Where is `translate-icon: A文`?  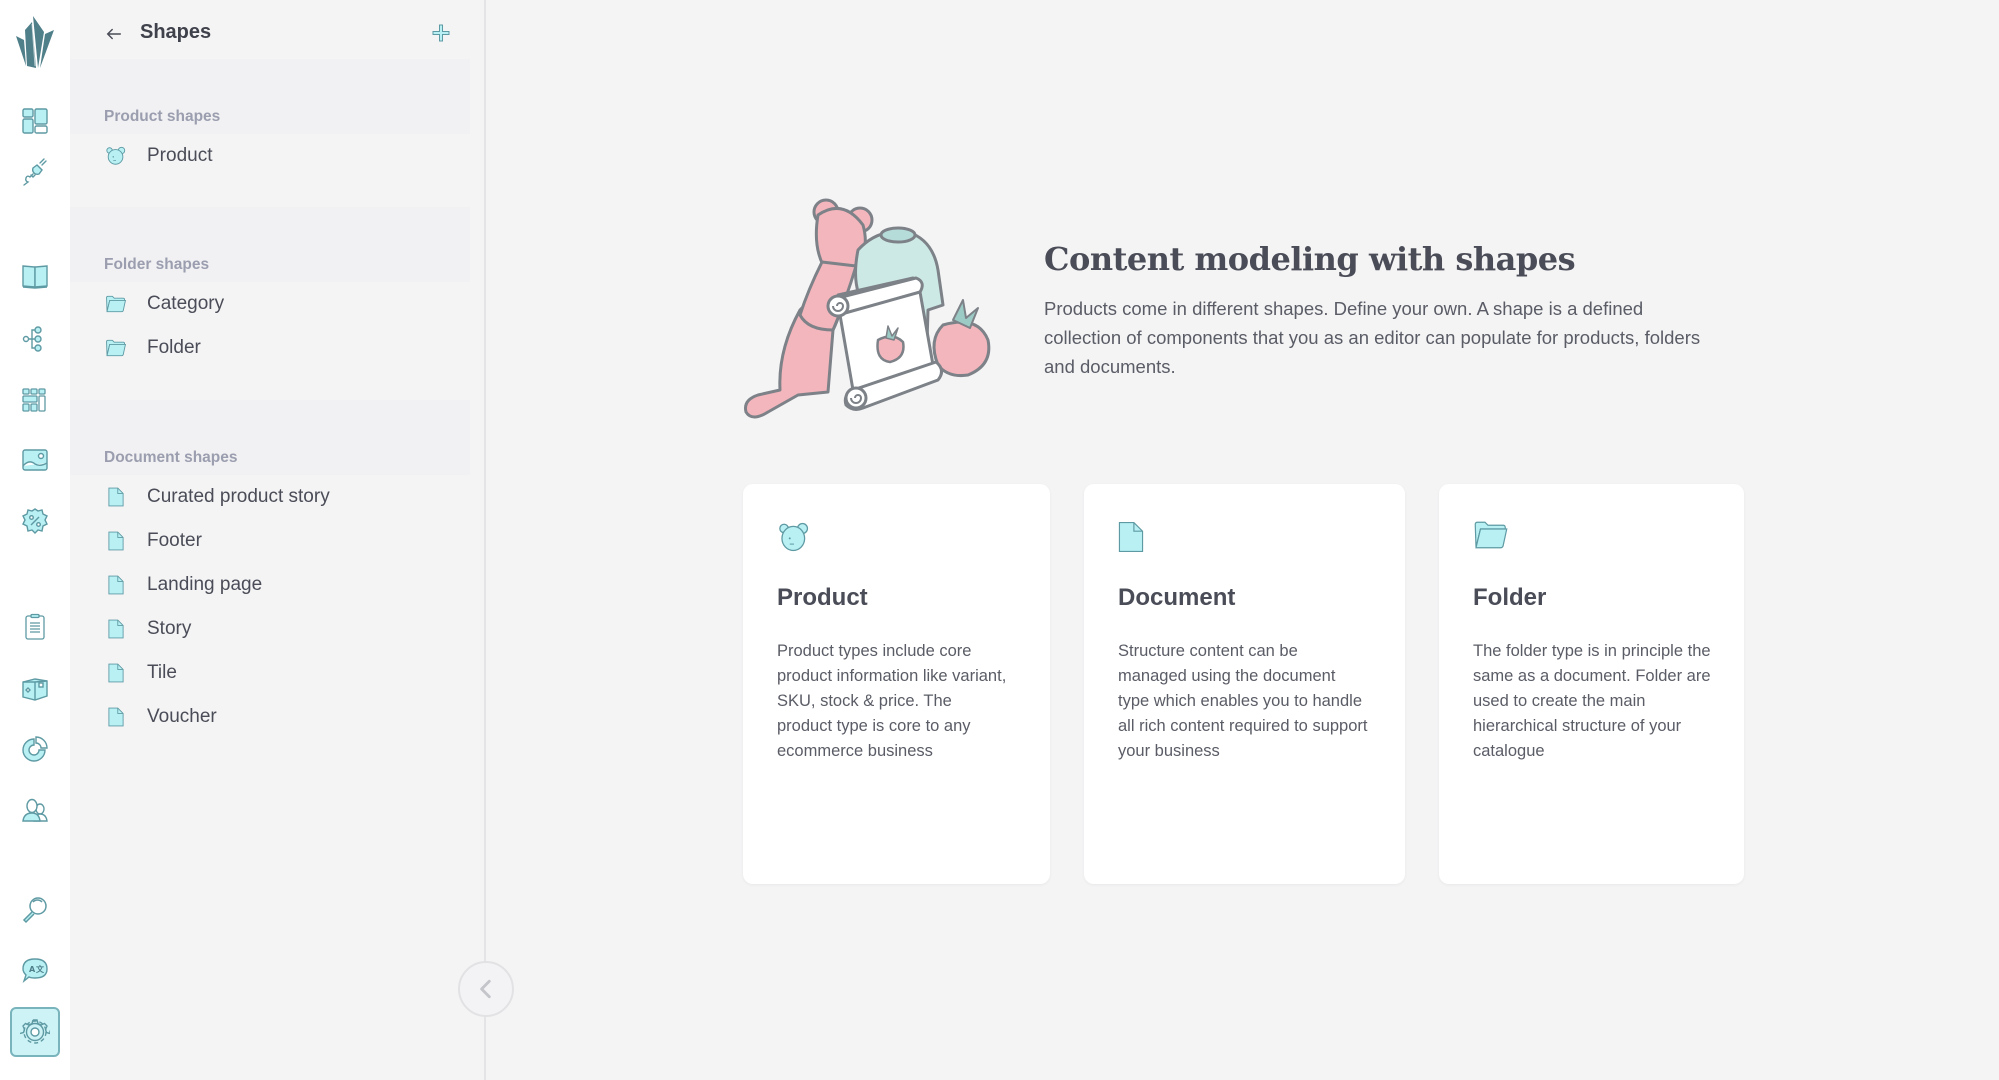
translate-icon: A文 is located at coordinates (35, 970).